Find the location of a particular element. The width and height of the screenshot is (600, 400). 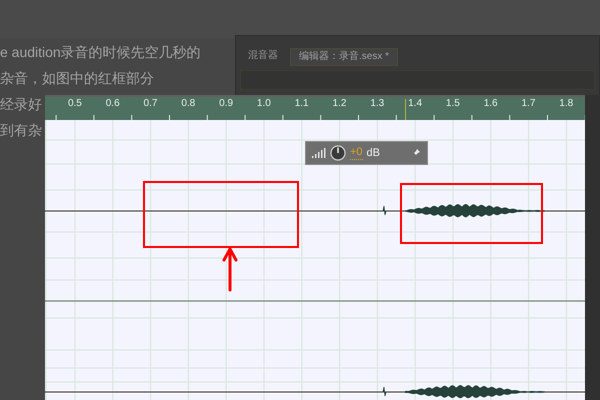

ruler-label: 1.4 is located at coordinates (415, 104).